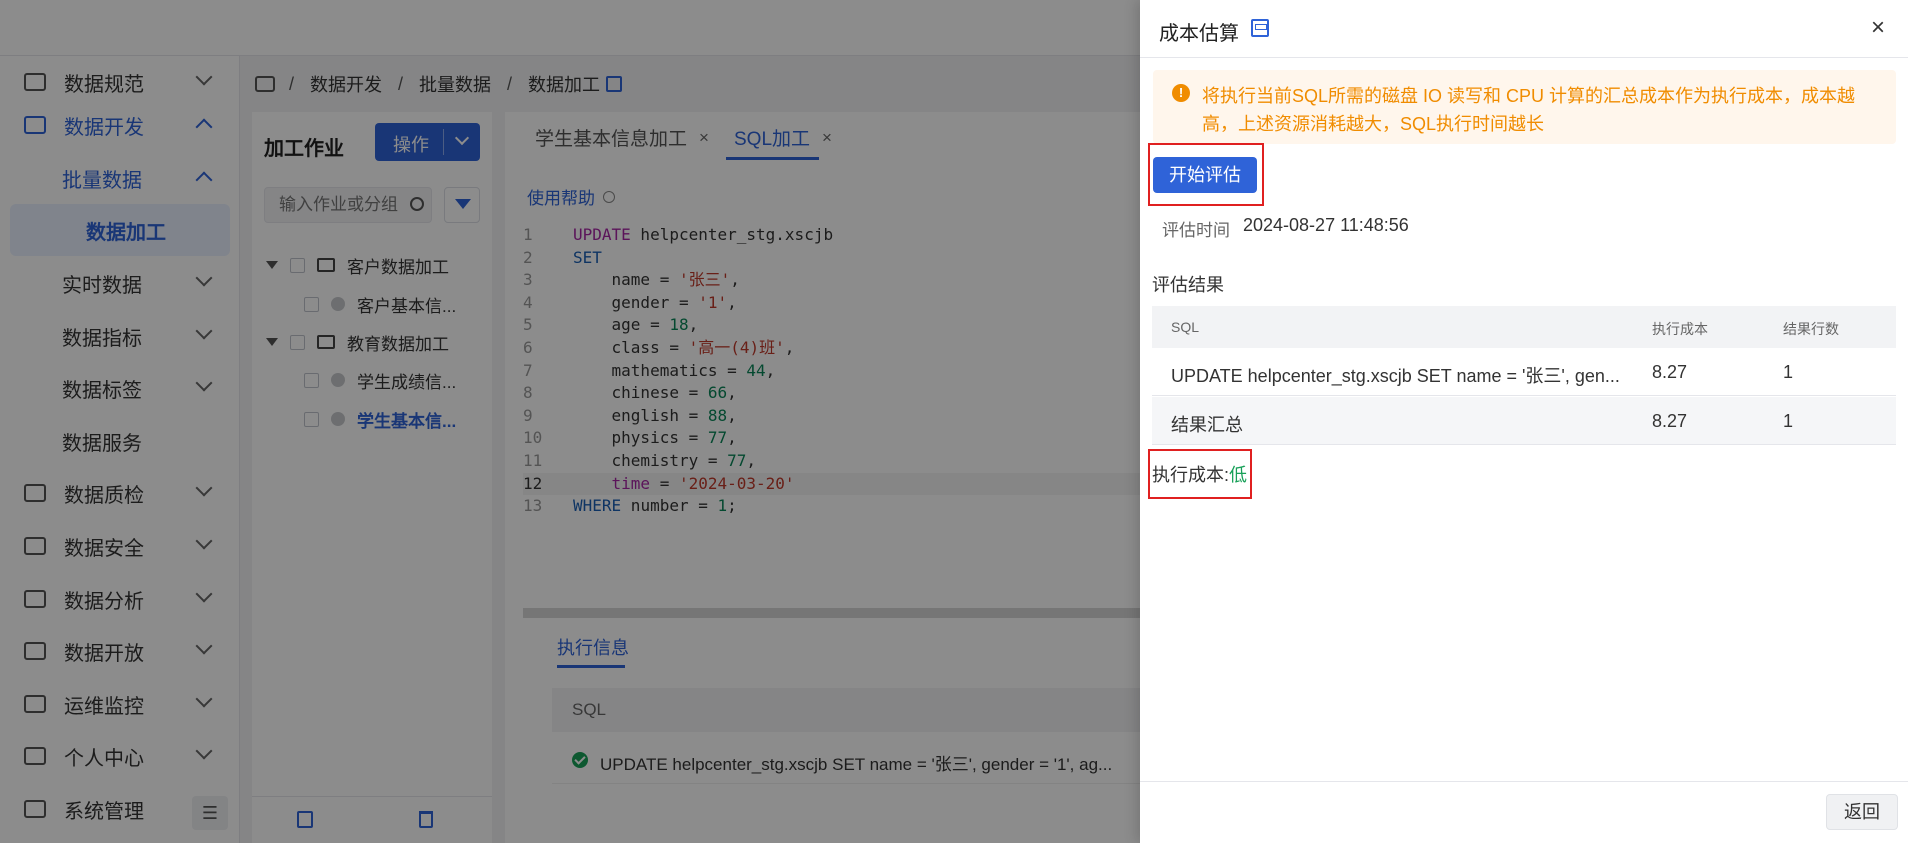 This screenshot has height=843, width=1908. I want to click on drawer-title: 成本估算, so click(1199, 34).